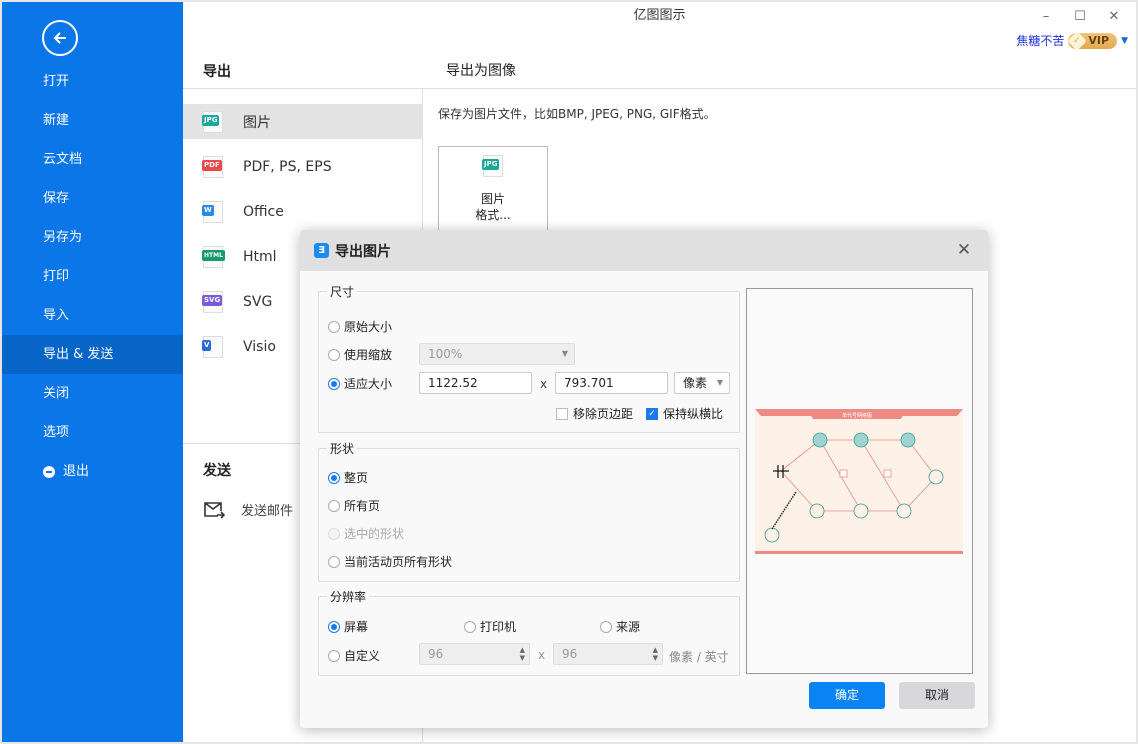 The height and width of the screenshot is (744, 1138). What do you see at coordinates (217, 471) in the screenshot?
I see `send-heading: 发送` at bounding box center [217, 471].